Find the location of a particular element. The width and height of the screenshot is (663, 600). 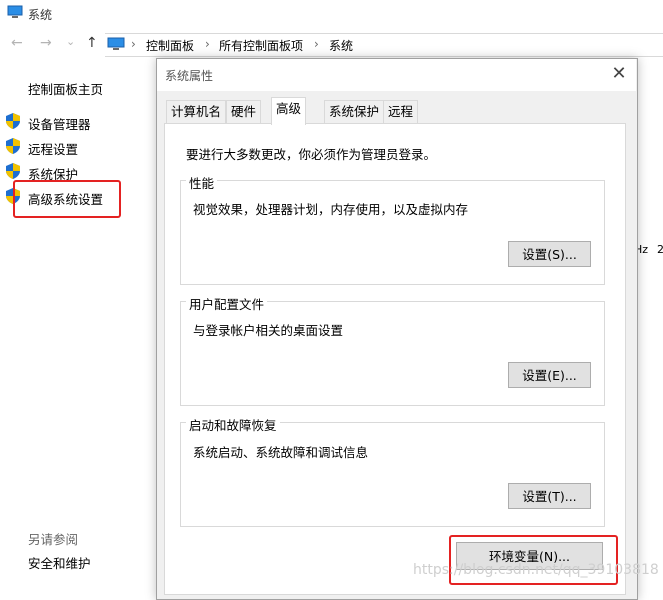

breadcrumb-all-items: 所有控制面板项 is located at coordinates (261, 45).